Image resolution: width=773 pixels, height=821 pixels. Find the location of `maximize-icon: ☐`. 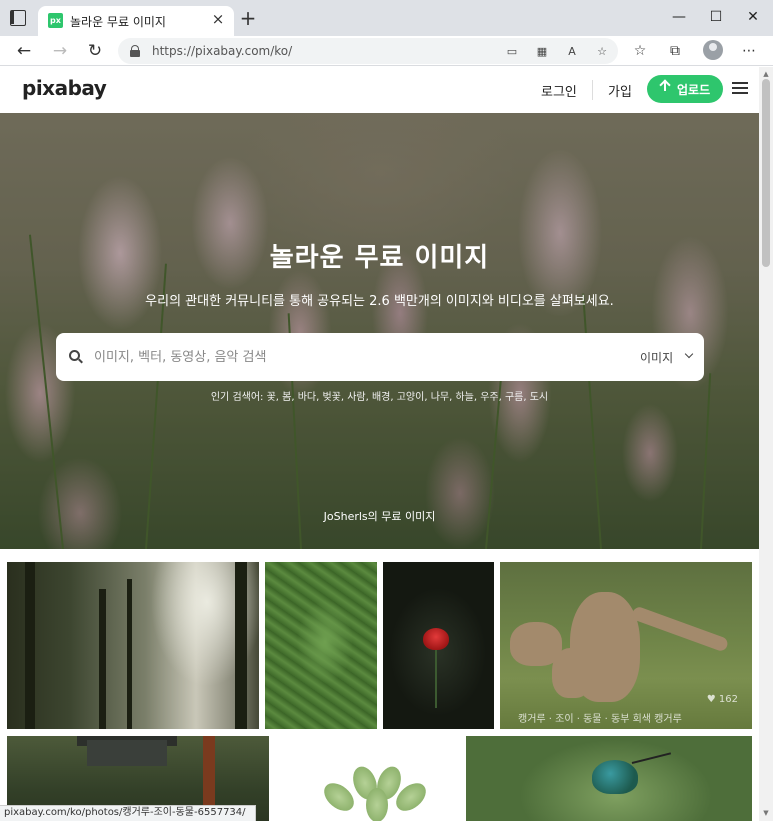

maximize-icon: ☐ is located at coordinates (716, 17).